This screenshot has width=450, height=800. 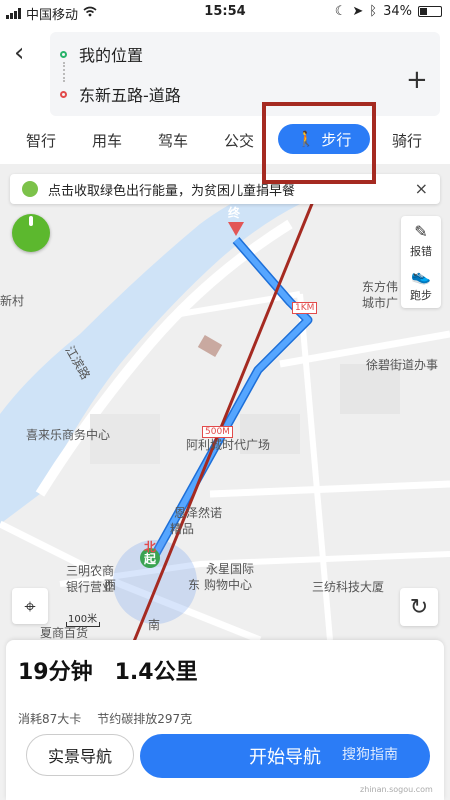 What do you see at coordinates (380, 303) in the screenshot?
I see `poi-chengshiguang: 城市广` at bounding box center [380, 303].